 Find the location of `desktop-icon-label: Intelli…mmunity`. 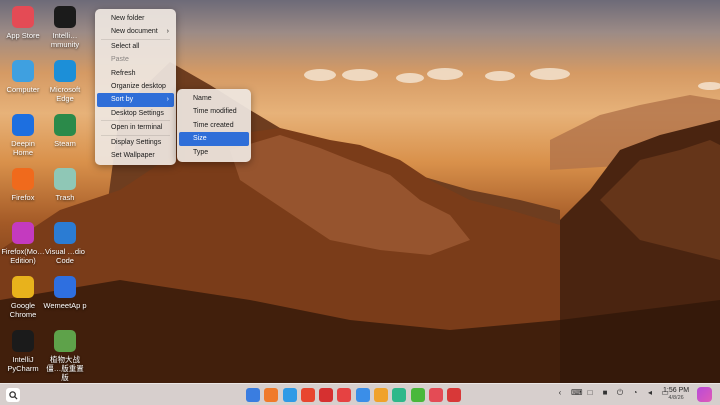

desktop-icon-label: Intelli…mmunity is located at coordinates (65, 40).